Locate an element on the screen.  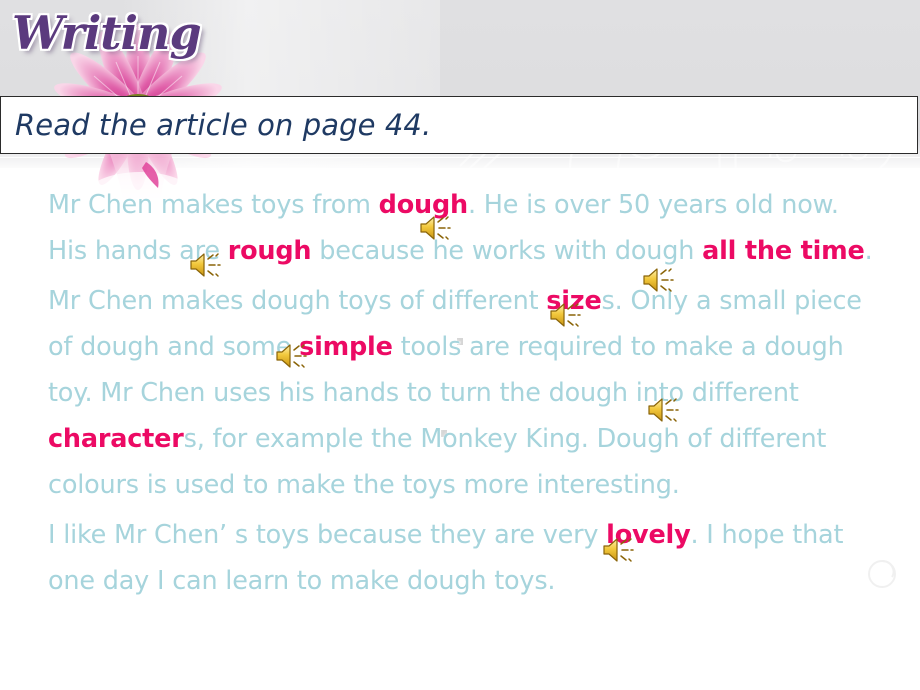
highlighted-word: character is located at coordinates (116, 439).